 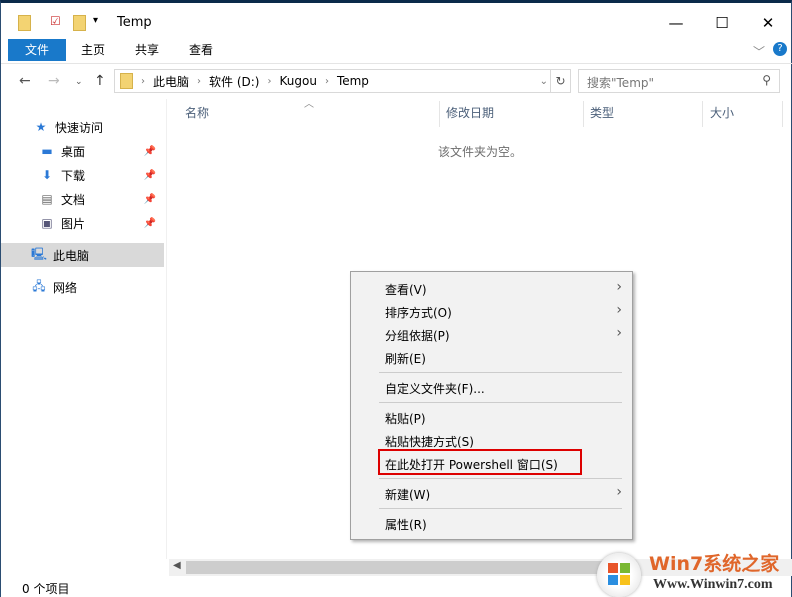 What do you see at coordinates (73, 151) in the screenshot?
I see `sidebar-item-label: 桌面` at bounding box center [73, 151].